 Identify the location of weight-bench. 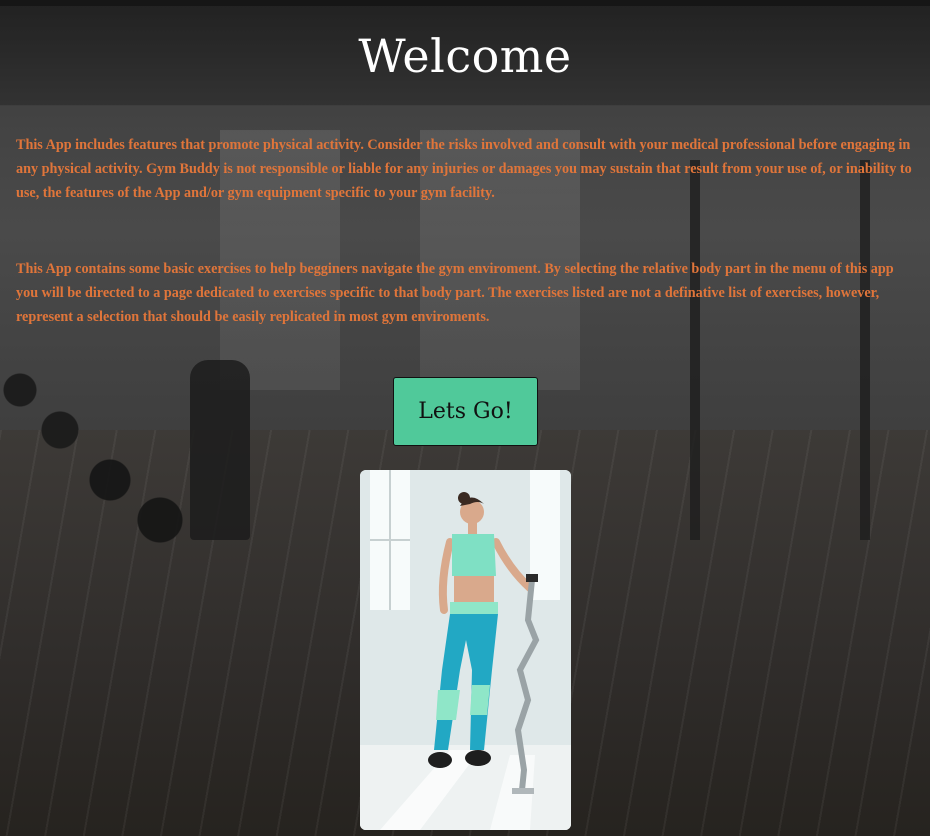
(220, 450).